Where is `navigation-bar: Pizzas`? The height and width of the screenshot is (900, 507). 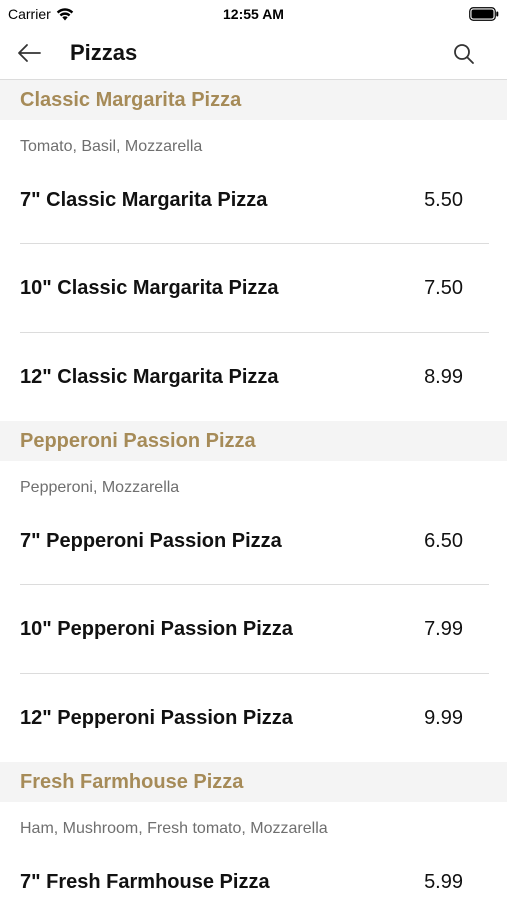 navigation-bar: Pizzas is located at coordinates (253, 54).